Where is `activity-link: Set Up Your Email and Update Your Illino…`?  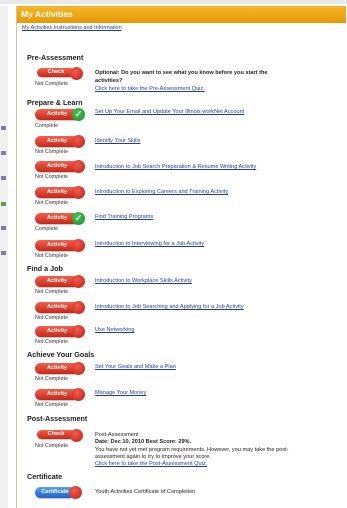 activity-link: Set Up Your Email and Update Your Illino… is located at coordinates (169, 112).